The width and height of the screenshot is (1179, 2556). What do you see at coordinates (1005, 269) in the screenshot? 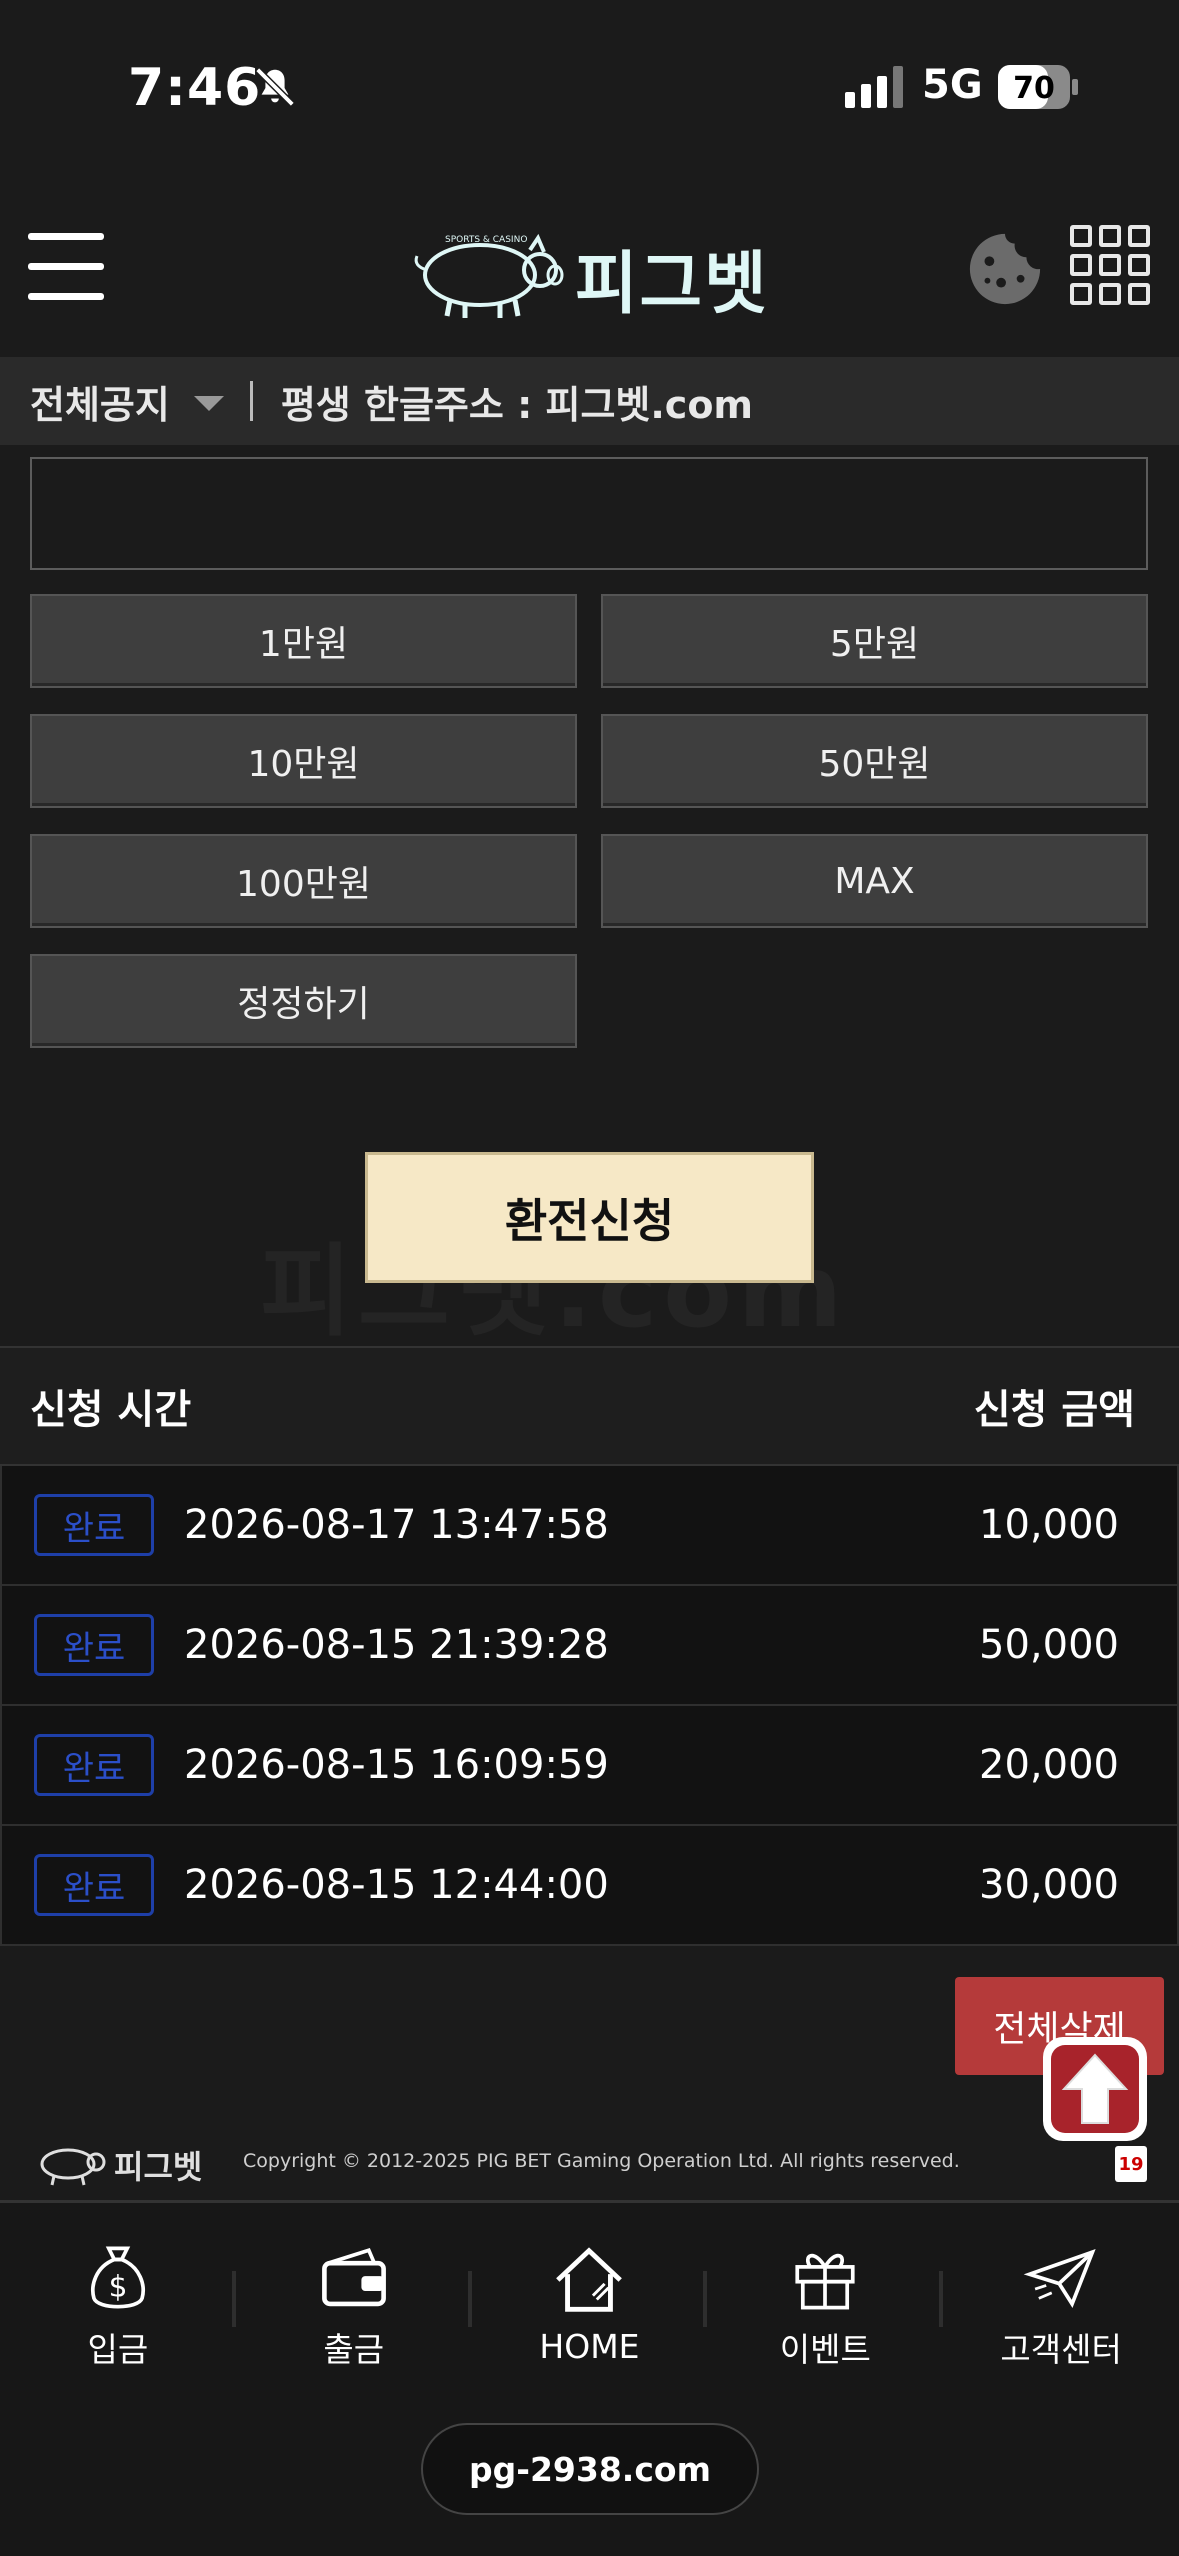
I see `cookie-icon` at bounding box center [1005, 269].